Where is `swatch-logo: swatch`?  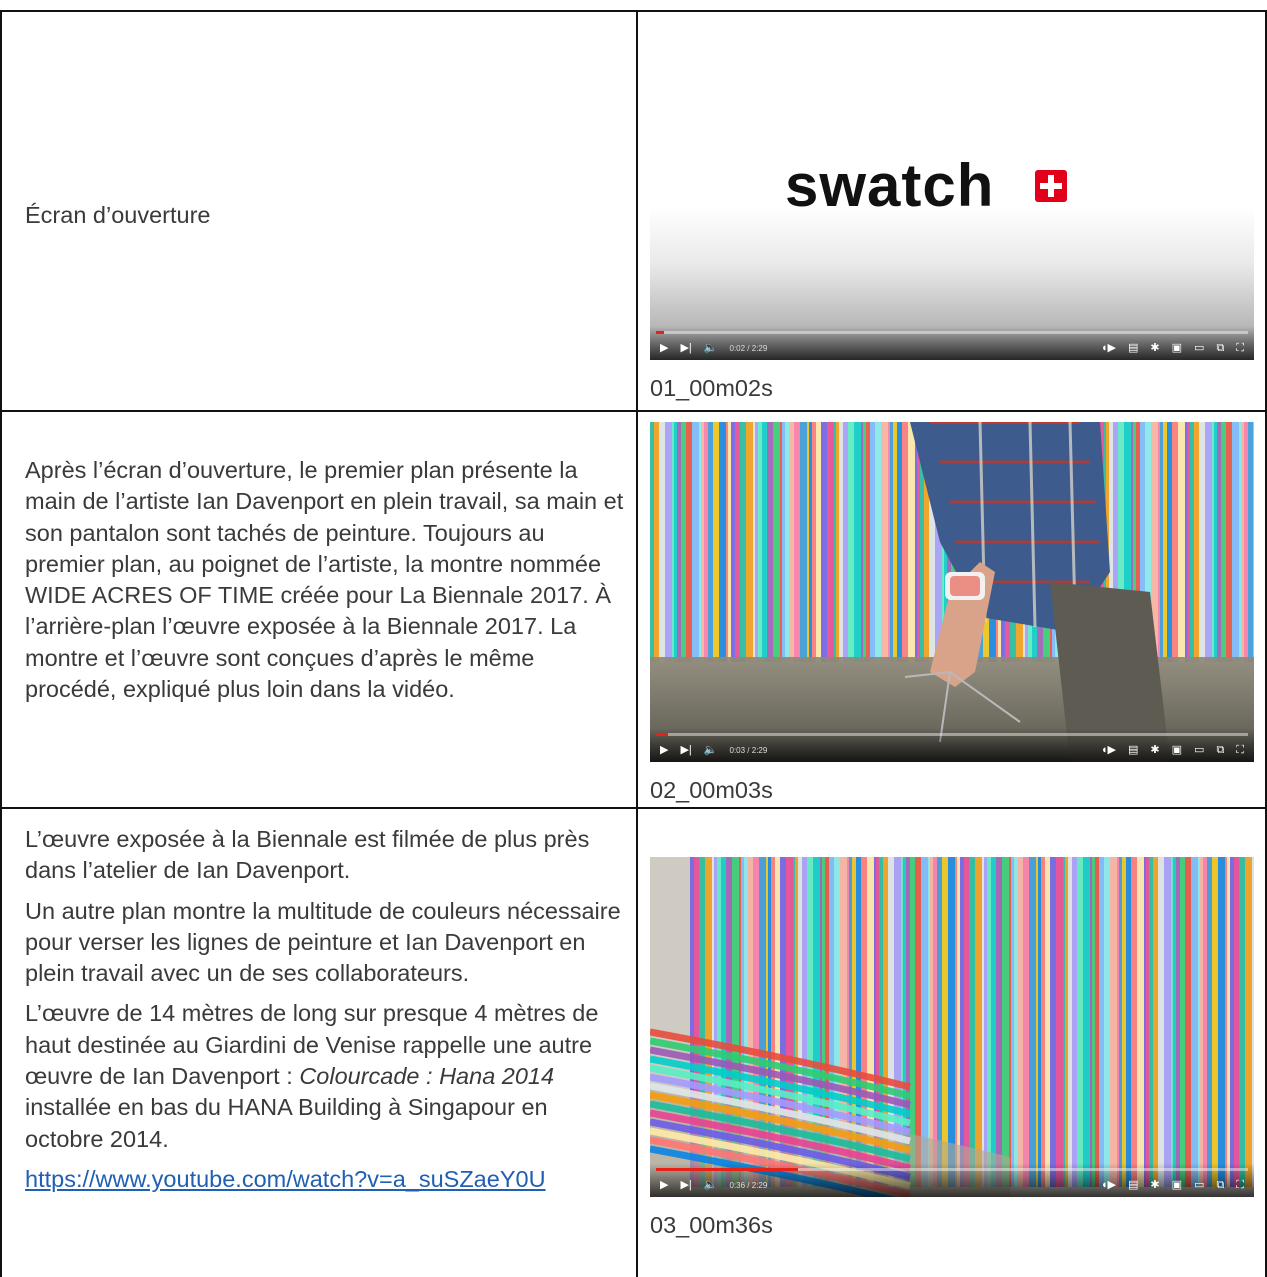
swatch-logo: swatch is located at coordinates (926, 185).